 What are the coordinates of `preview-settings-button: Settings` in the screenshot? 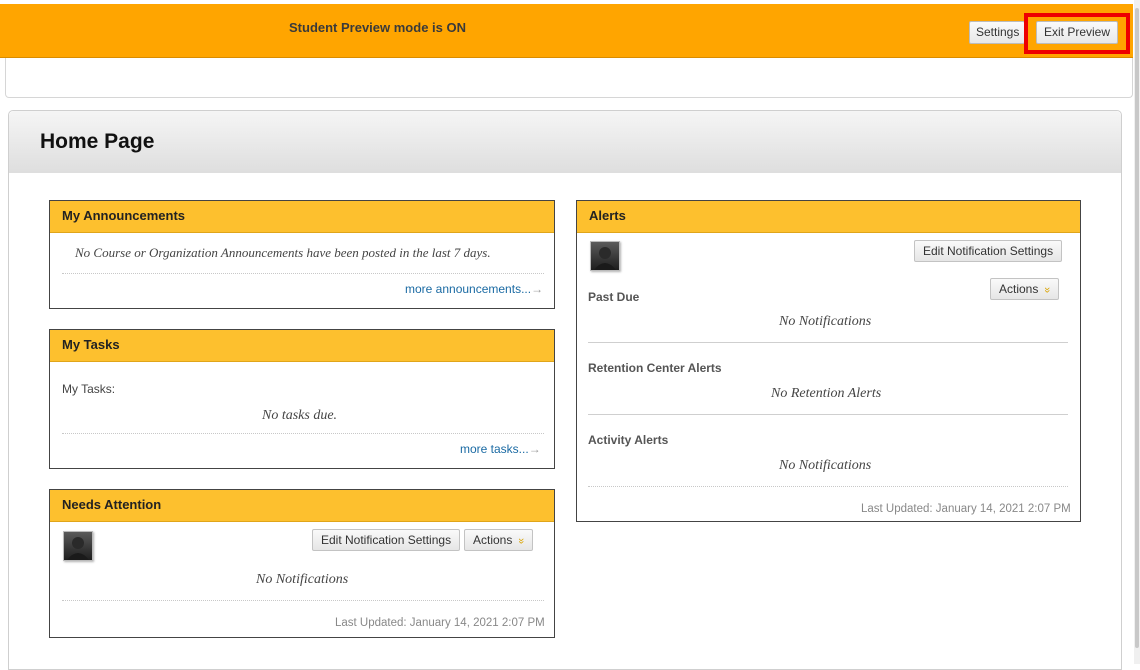 It's located at (997, 32).